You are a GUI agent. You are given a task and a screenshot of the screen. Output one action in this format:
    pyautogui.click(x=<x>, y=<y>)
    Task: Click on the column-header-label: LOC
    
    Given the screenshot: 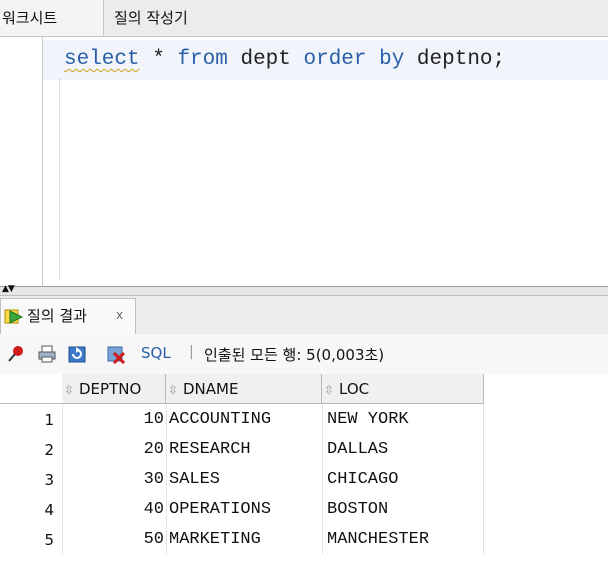 What is the action you would take?
    pyautogui.click(x=354, y=389)
    